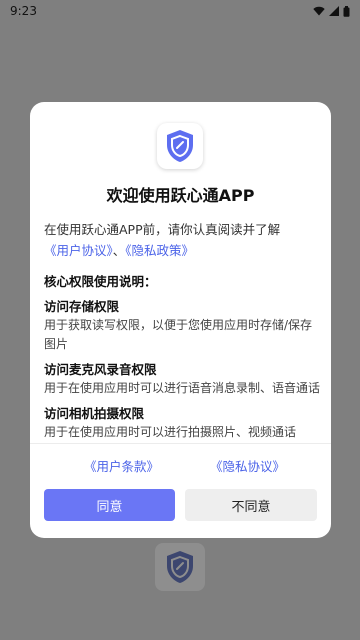 The height and width of the screenshot is (640, 360). Describe the element at coordinates (109, 505) in the screenshot. I see `agree-button: 同意` at that location.